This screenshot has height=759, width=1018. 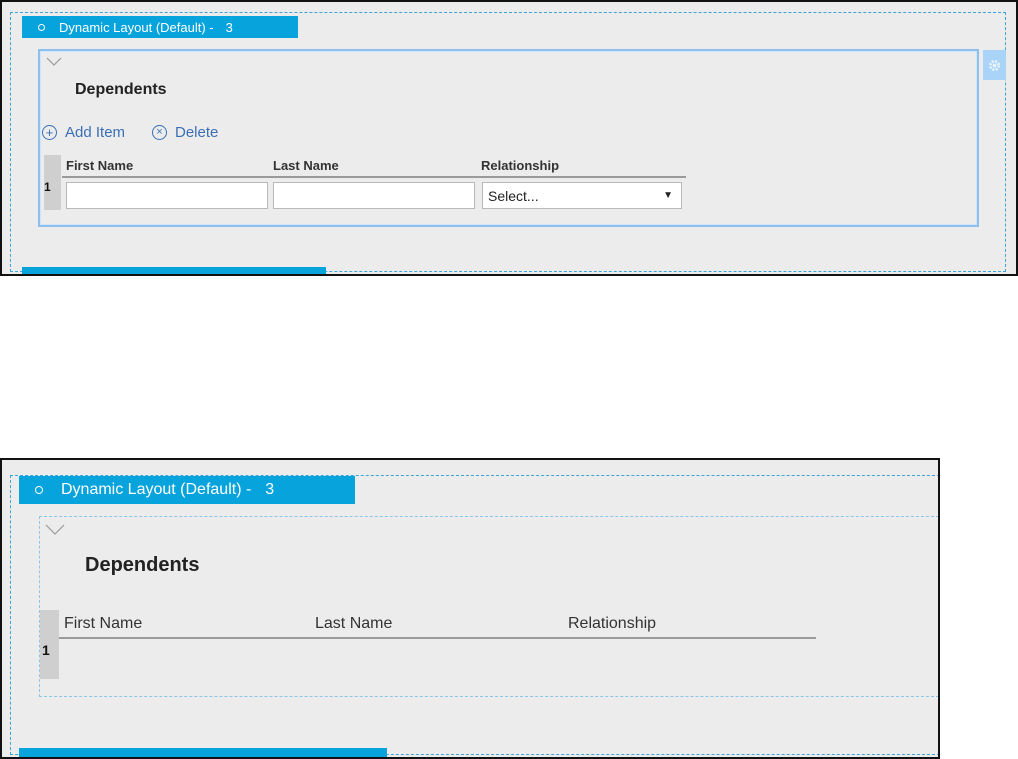 What do you see at coordinates (668, 195) in the screenshot?
I see `dropdown-arrow-icon: ▼` at bounding box center [668, 195].